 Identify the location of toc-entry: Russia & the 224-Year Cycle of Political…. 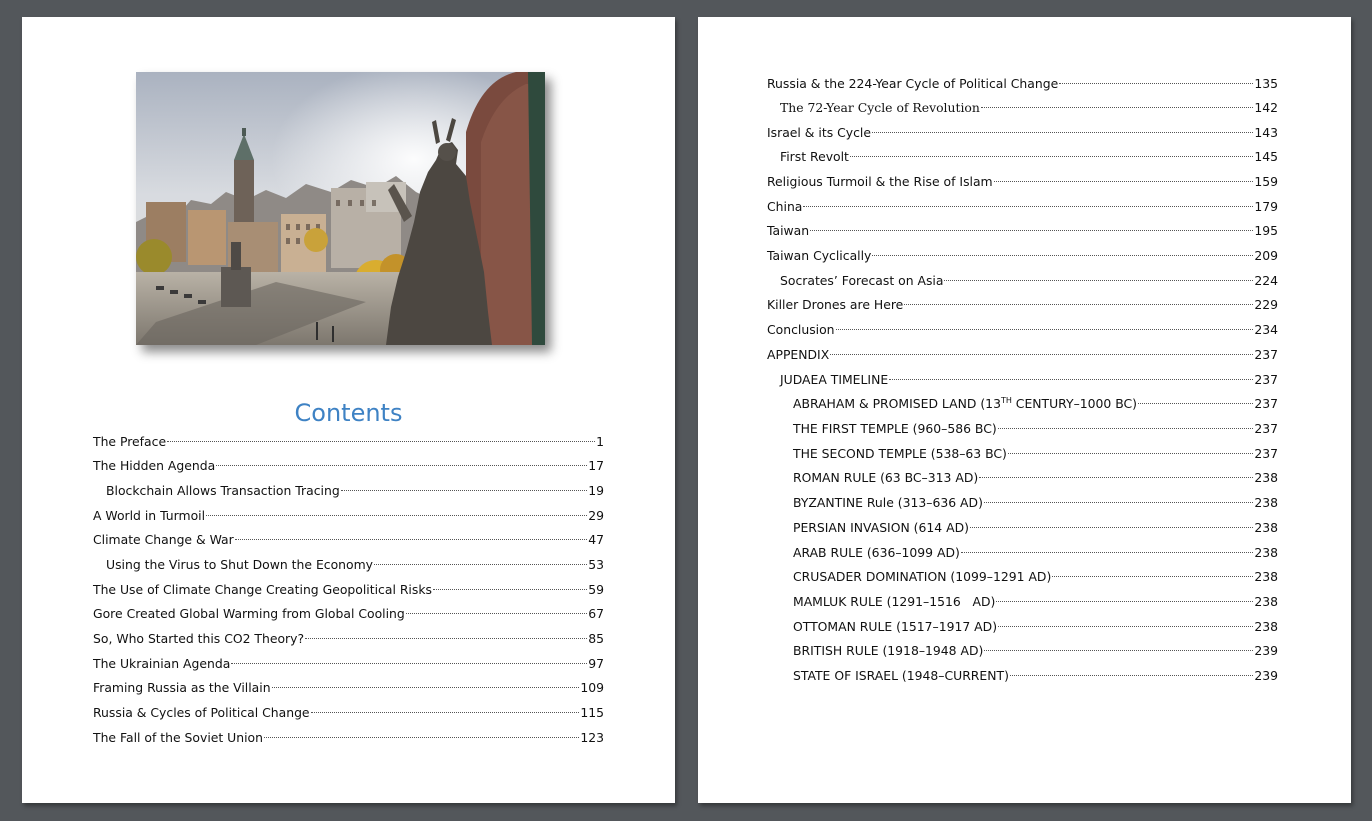
(1022, 84).